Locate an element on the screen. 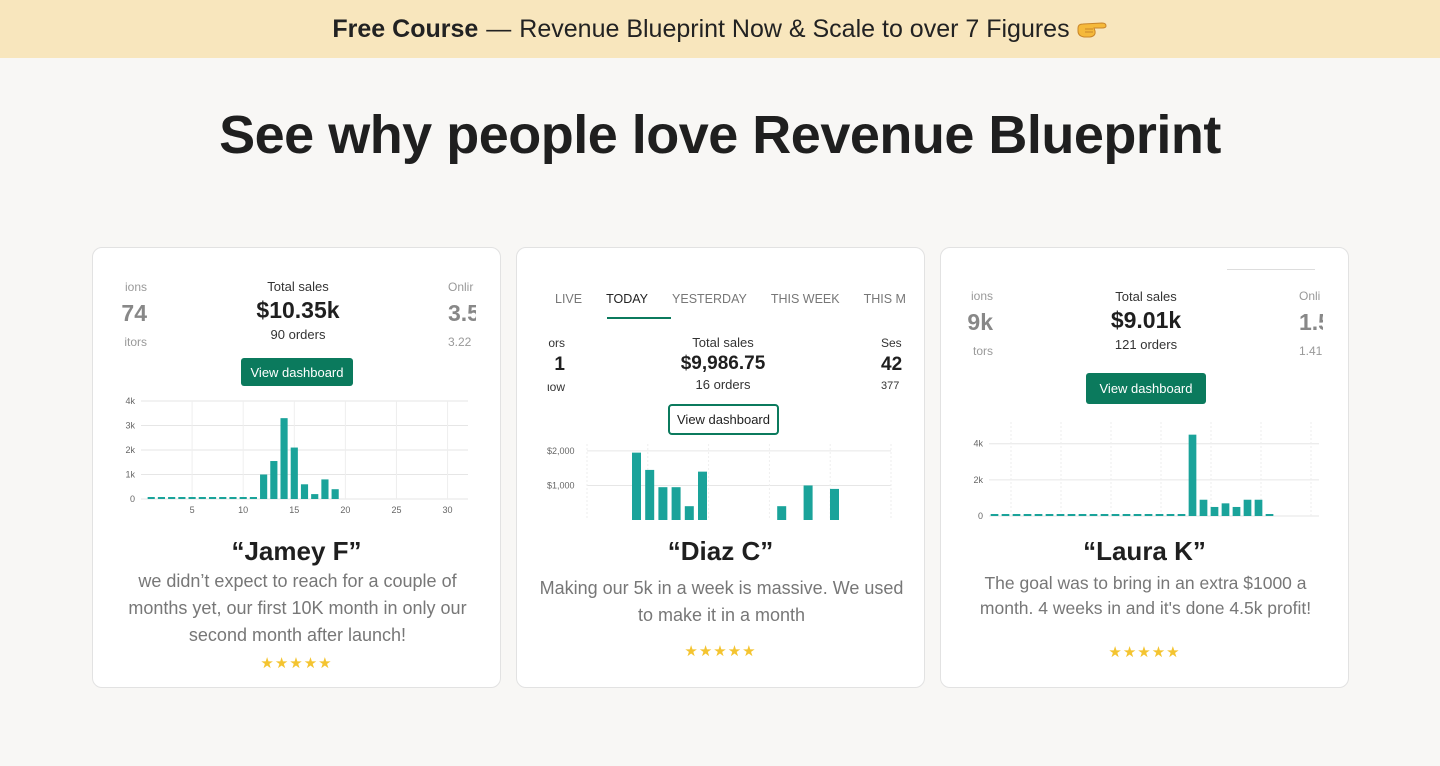  y-tick-label: 4k is located at coordinates (130, 401).